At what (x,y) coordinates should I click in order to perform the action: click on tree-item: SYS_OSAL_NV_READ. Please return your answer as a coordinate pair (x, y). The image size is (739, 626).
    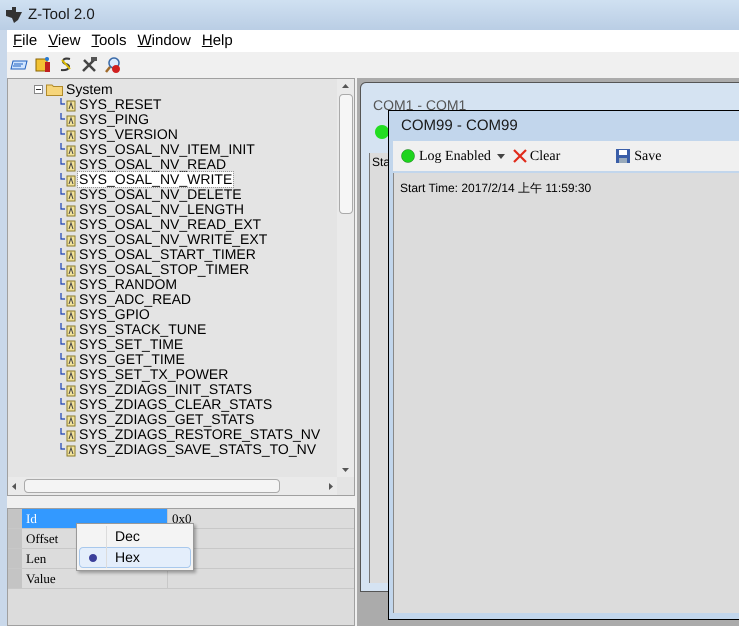
    Looking at the image, I should click on (153, 164).